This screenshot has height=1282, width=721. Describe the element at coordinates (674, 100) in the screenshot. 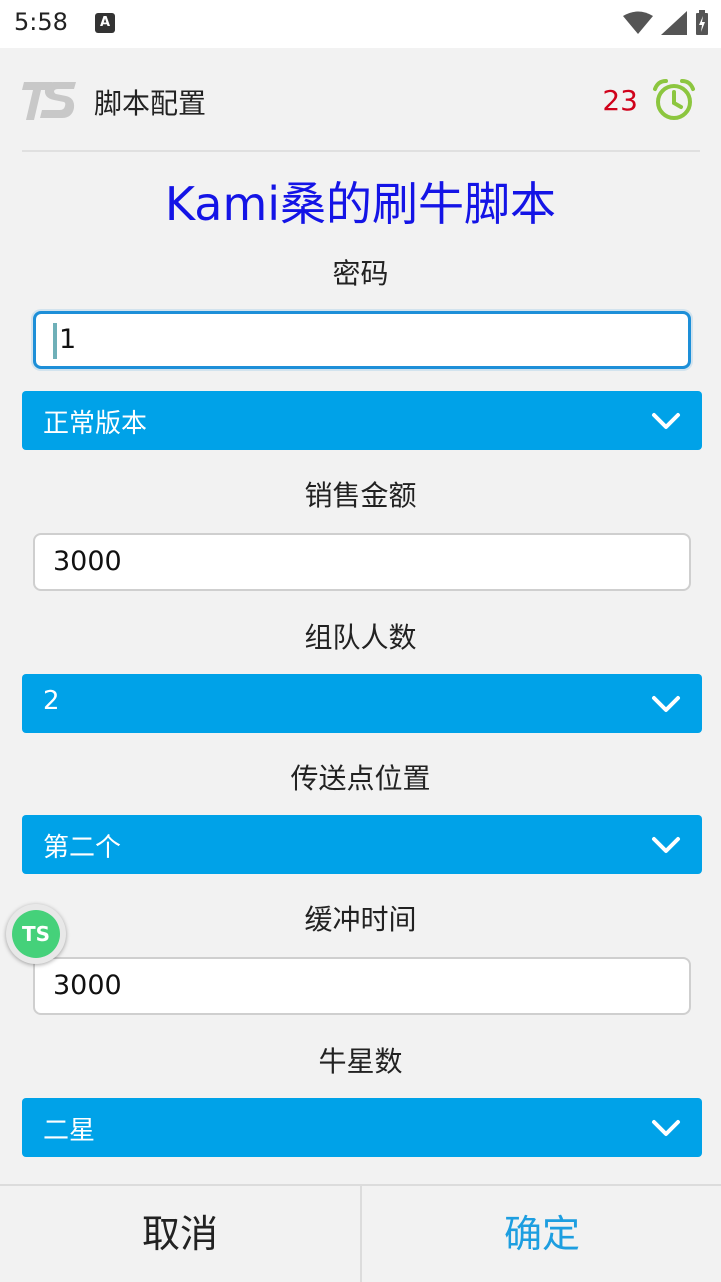

I see `alarm-clock-icon` at that location.